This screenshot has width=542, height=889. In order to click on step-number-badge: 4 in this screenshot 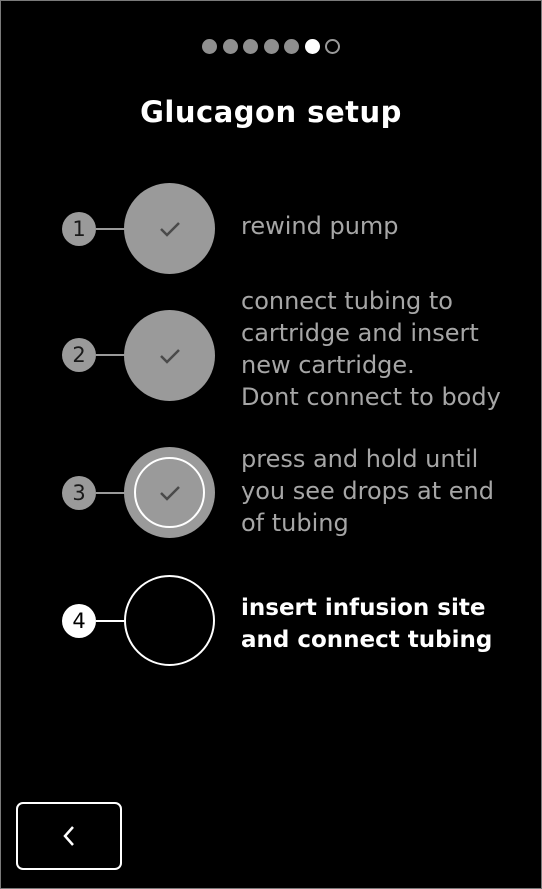, I will do `click(79, 621)`.